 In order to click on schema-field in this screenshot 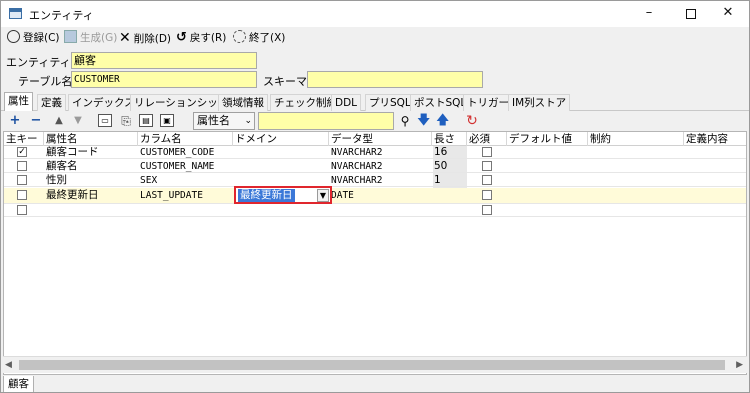, I will do `click(395, 79)`.